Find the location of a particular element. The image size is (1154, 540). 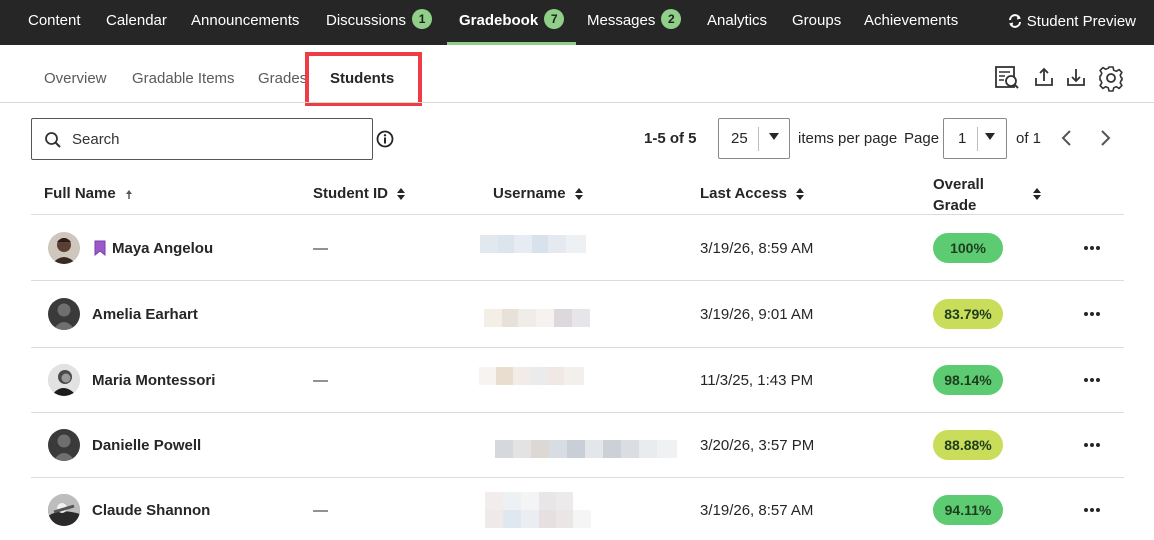

sort-ascending-icon is located at coordinates (128, 195).